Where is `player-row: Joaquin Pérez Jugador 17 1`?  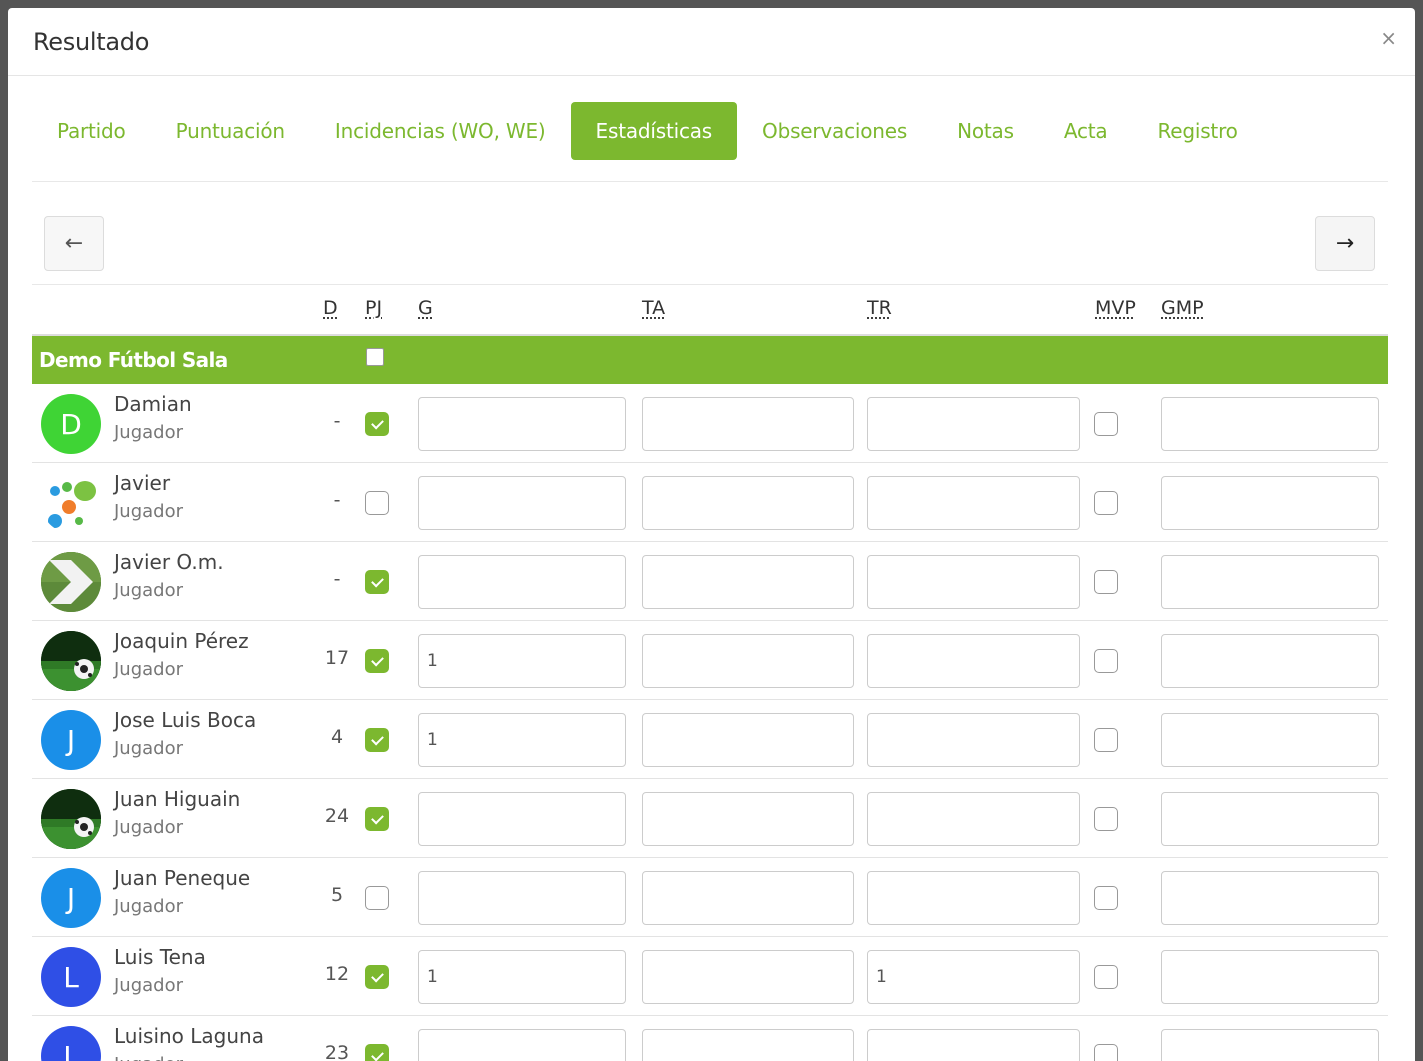 player-row: Joaquin Pérez Jugador 17 1 is located at coordinates (710, 660).